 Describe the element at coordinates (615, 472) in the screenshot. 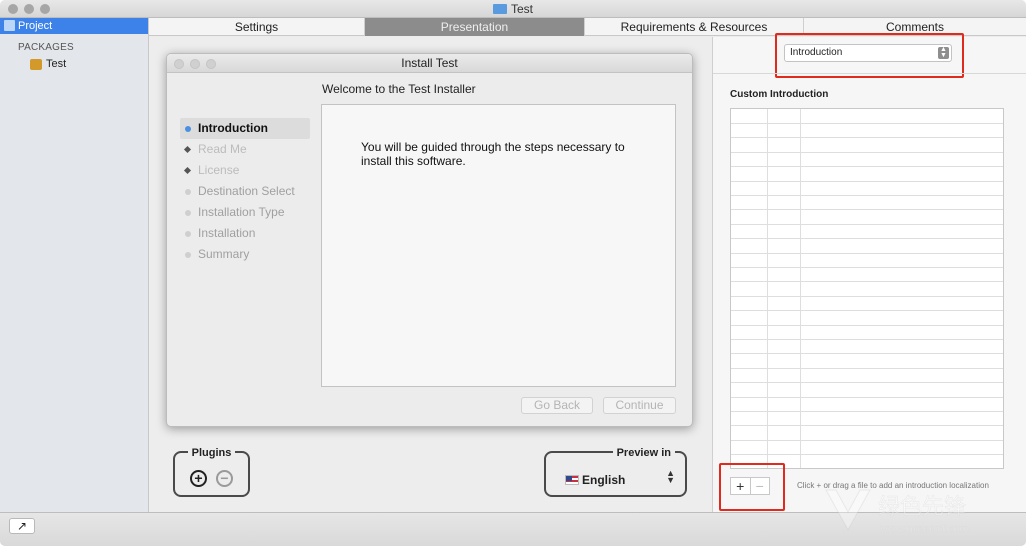

I see `preview-in-group: Preview in English ▲ ▼` at that location.